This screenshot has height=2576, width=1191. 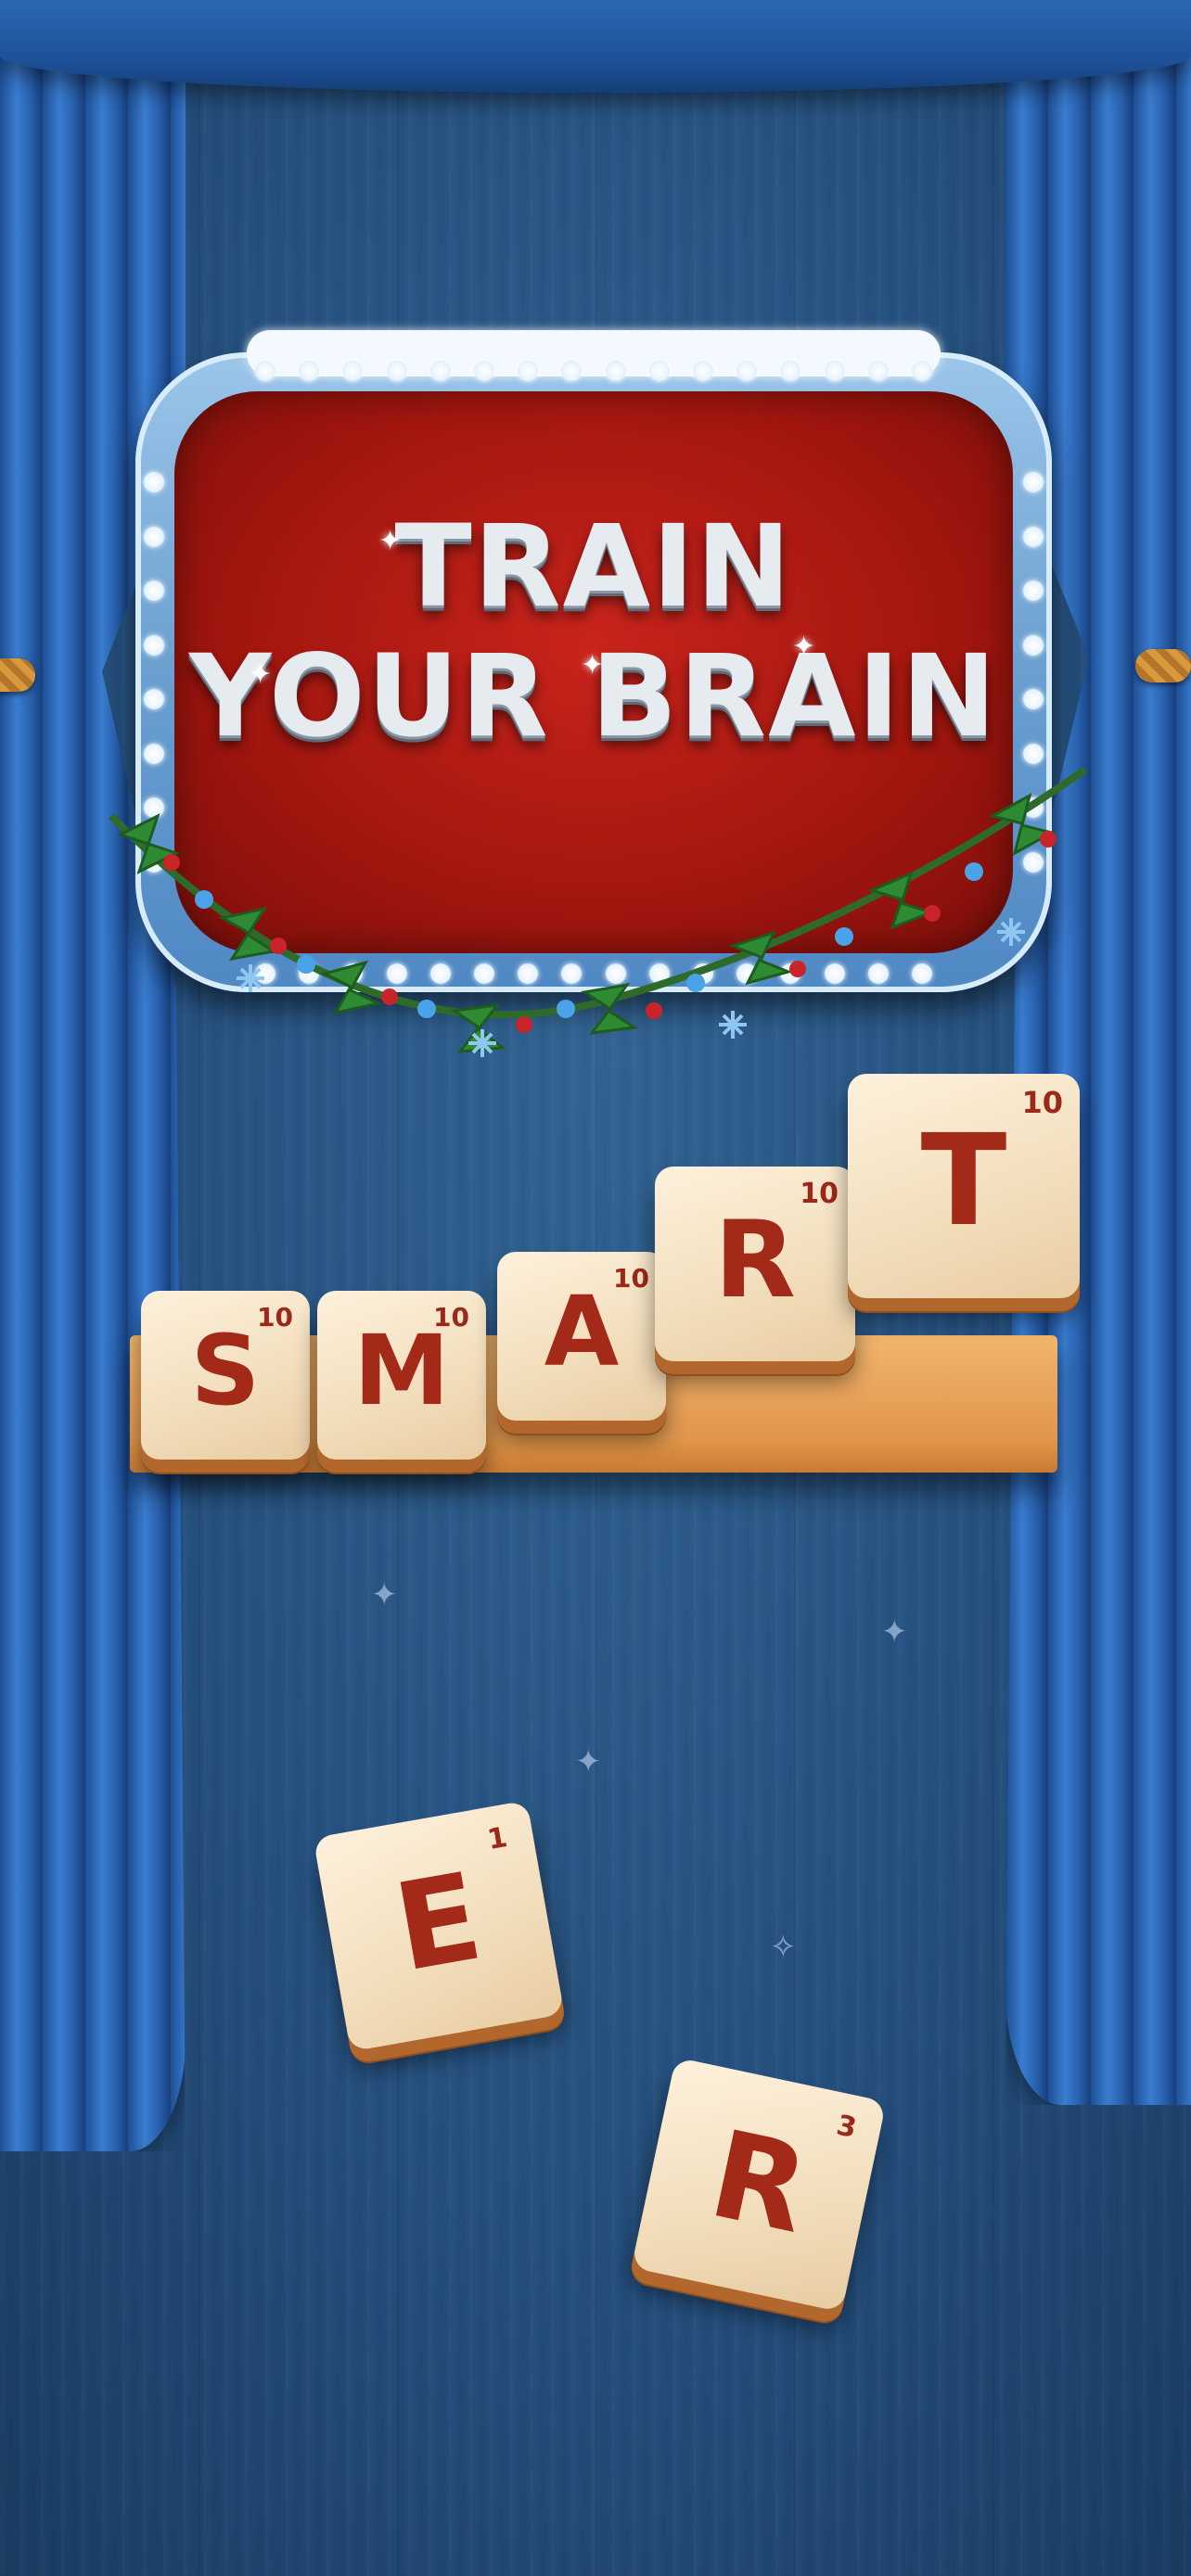 What do you see at coordinates (755, 1259) in the screenshot?
I see `tile-letter: R` at bounding box center [755, 1259].